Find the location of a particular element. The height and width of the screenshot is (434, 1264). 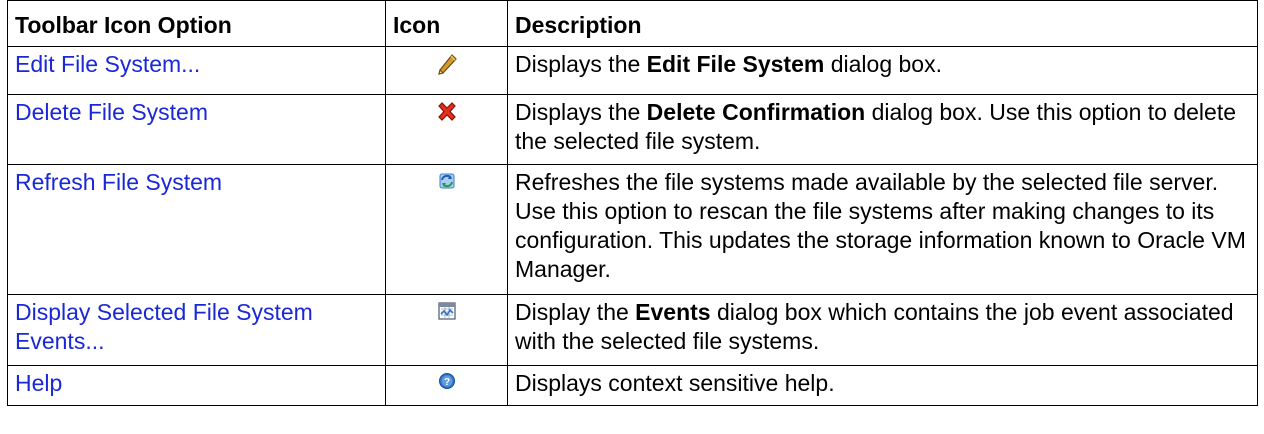

dialog-name: Delete Confirmation is located at coordinates (756, 112).